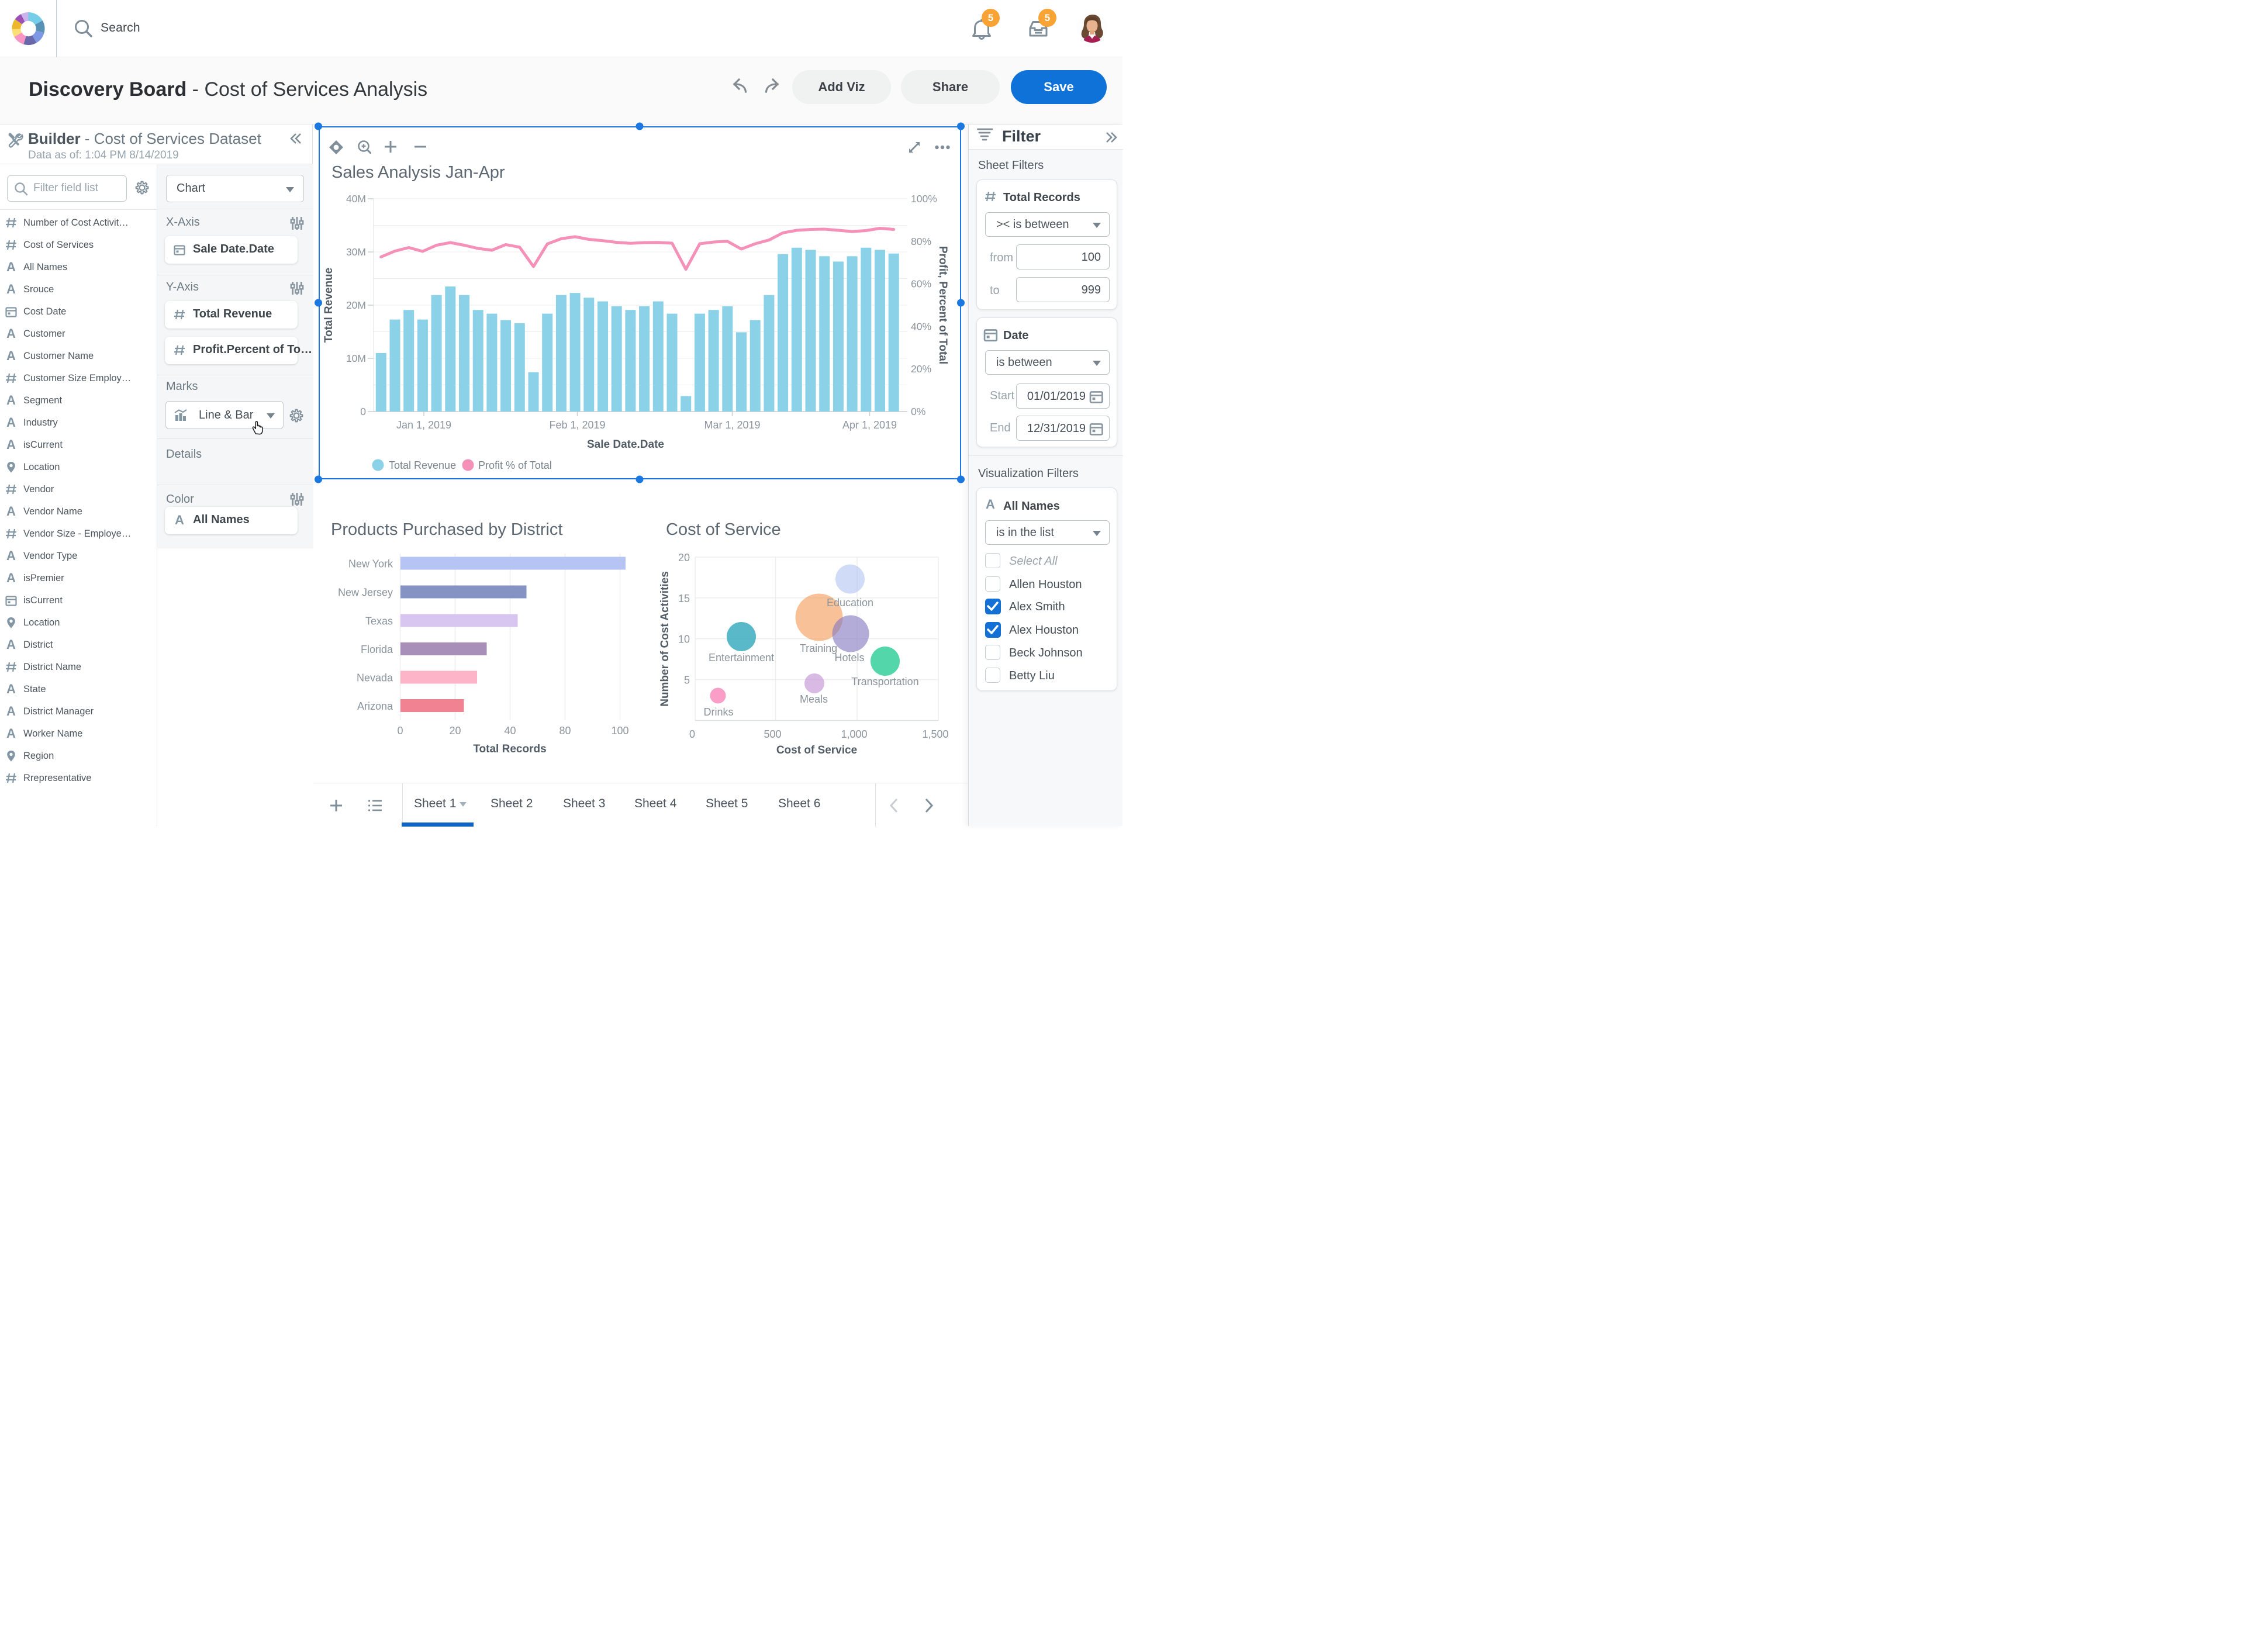 The image size is (2245, 1652). I want to click on svg-text: Cost of Service, so click(816, 750).